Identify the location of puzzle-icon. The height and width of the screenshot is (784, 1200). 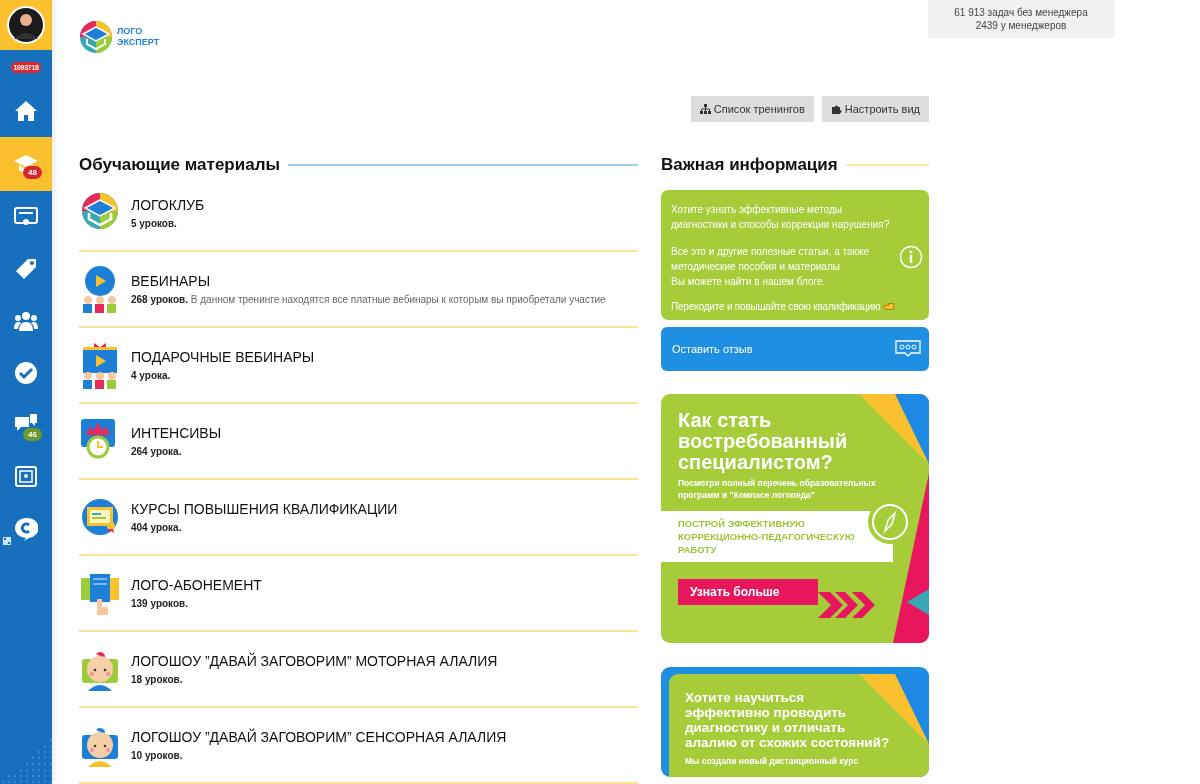
(836, 109).